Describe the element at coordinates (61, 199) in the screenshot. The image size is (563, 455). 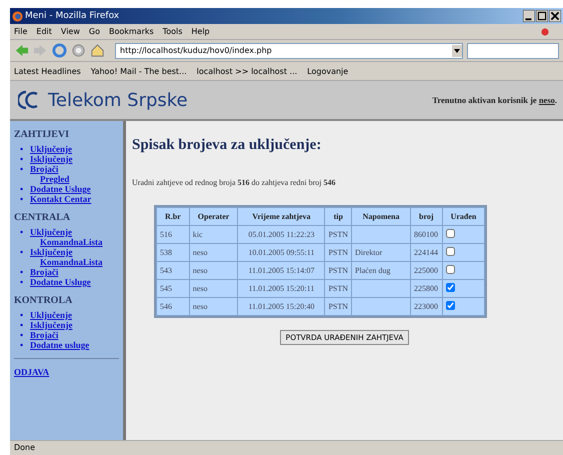
I see `sidebar-link: Kontakt Centar` at that location.